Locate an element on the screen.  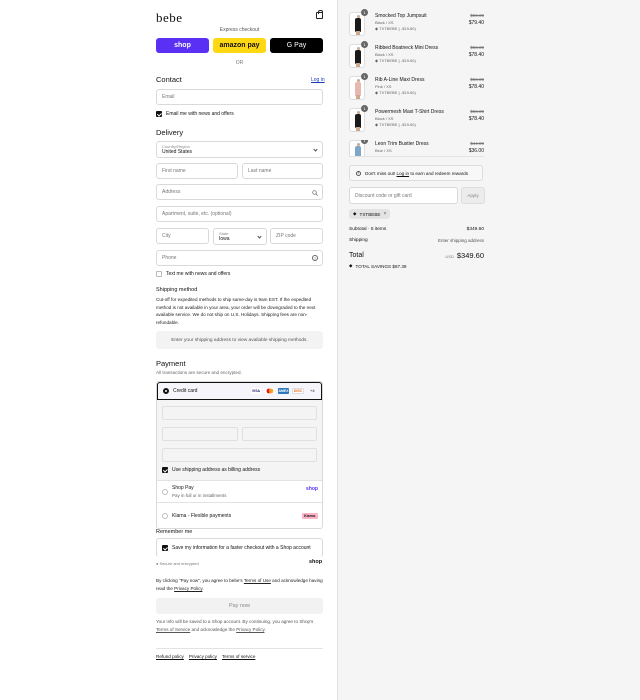
rewards-text: Don't miss out! is located at coordinates (381, 173).